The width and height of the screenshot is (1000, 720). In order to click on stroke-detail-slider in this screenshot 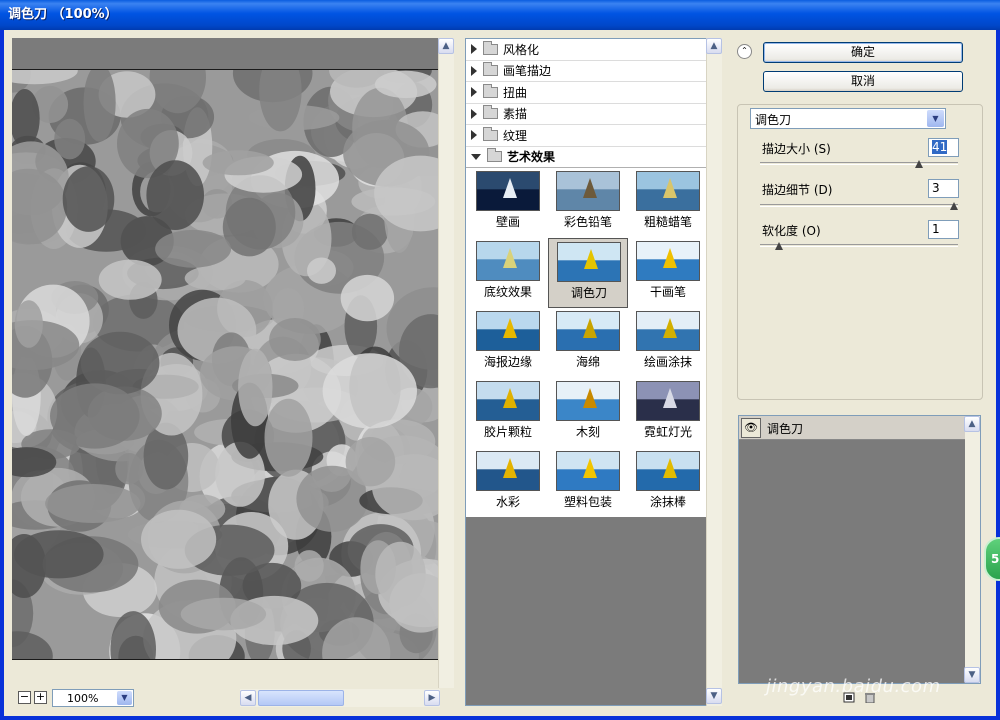, I will do `click(859, 205)`.